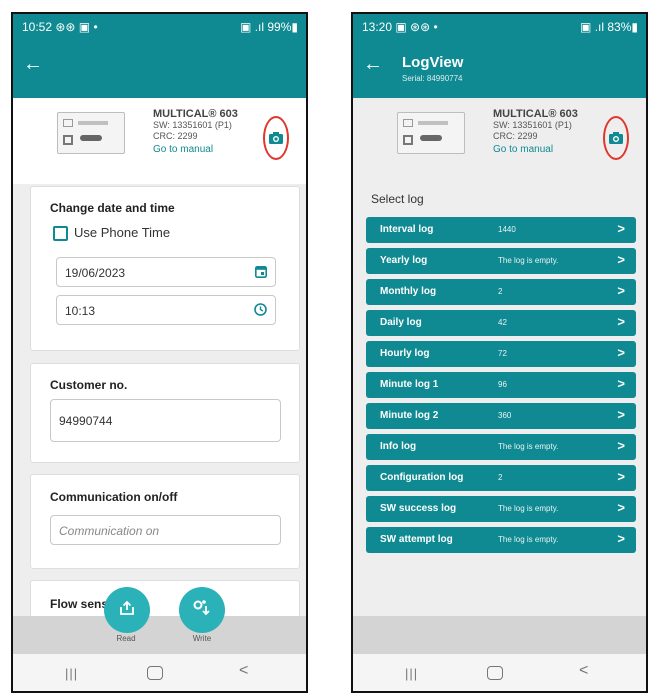  What do you see at coordinates (109, 531) in the screenshot?
I see `communication-value: Communication on` at bounding box center [109, 531].